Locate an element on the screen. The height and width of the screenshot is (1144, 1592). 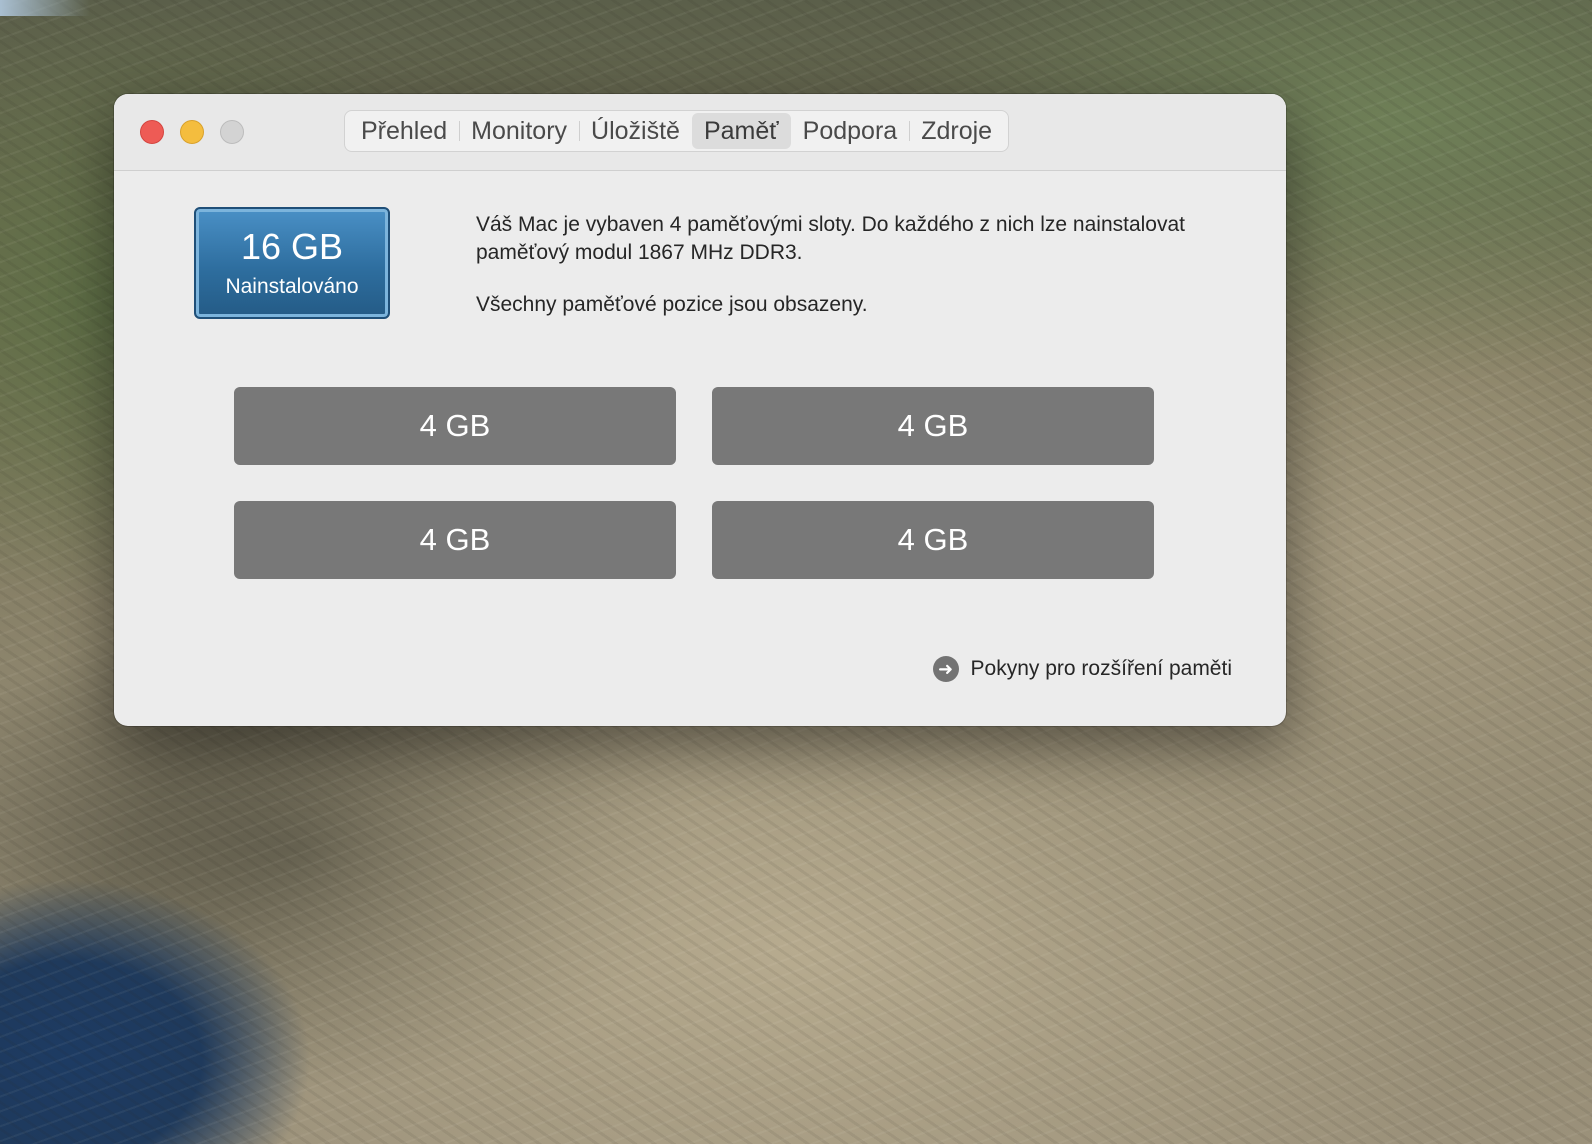
installed-memory-badge: 16 GB Nainstalováno is located at coordinates (292, 263).